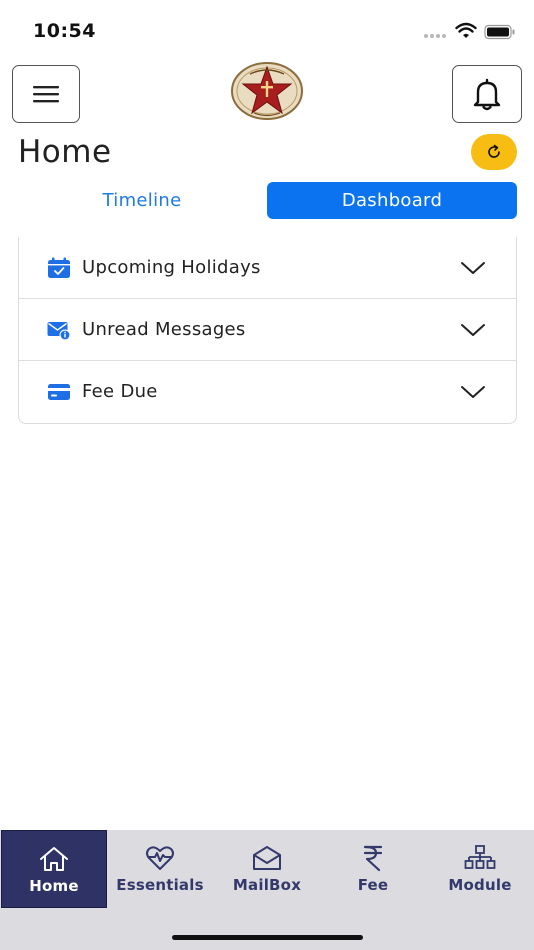  I want to click on credit-card-icon, so click(59, 392).